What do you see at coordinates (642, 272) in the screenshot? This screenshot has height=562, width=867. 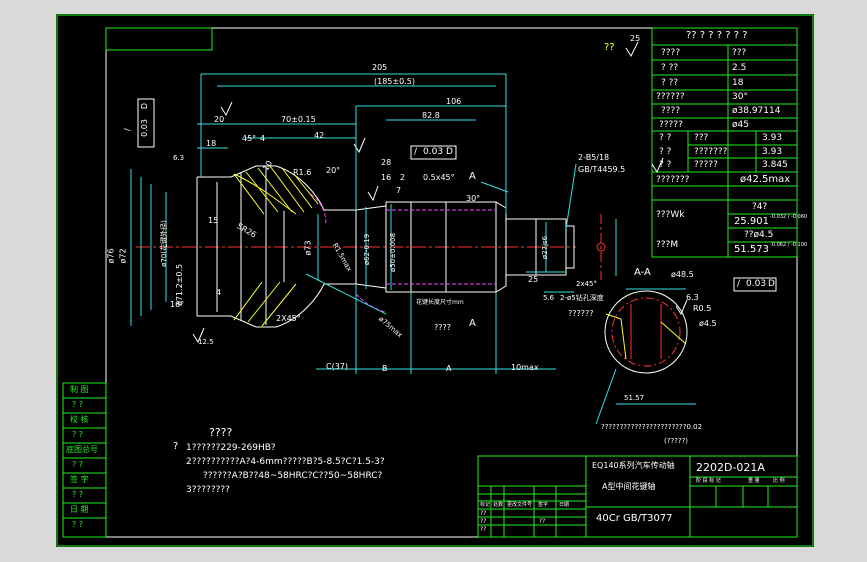 I see `section-label: A-A` at bounding box center [642, 272].